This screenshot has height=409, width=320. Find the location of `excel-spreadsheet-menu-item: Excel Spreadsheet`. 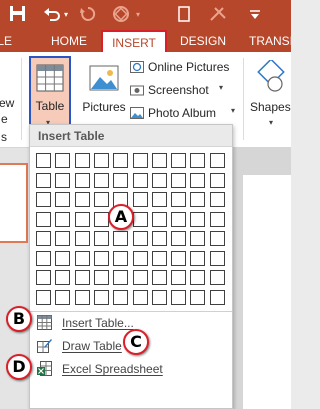

excel-spreadsheet-menu-item: Excel Spreadsheet is located at coordinates (131, 369).